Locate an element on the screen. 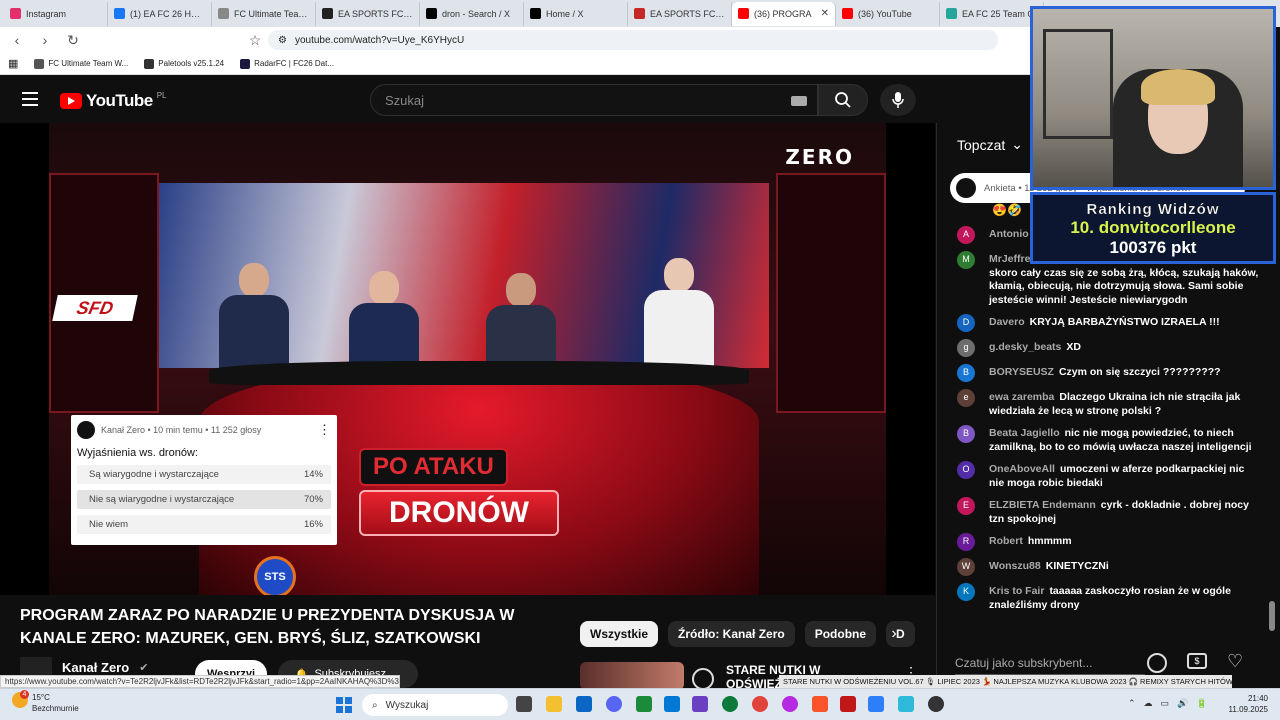 This screenshot has width=1280, height=720. bookmark-star-icon: ☆ is located at coordinates (255, 40).